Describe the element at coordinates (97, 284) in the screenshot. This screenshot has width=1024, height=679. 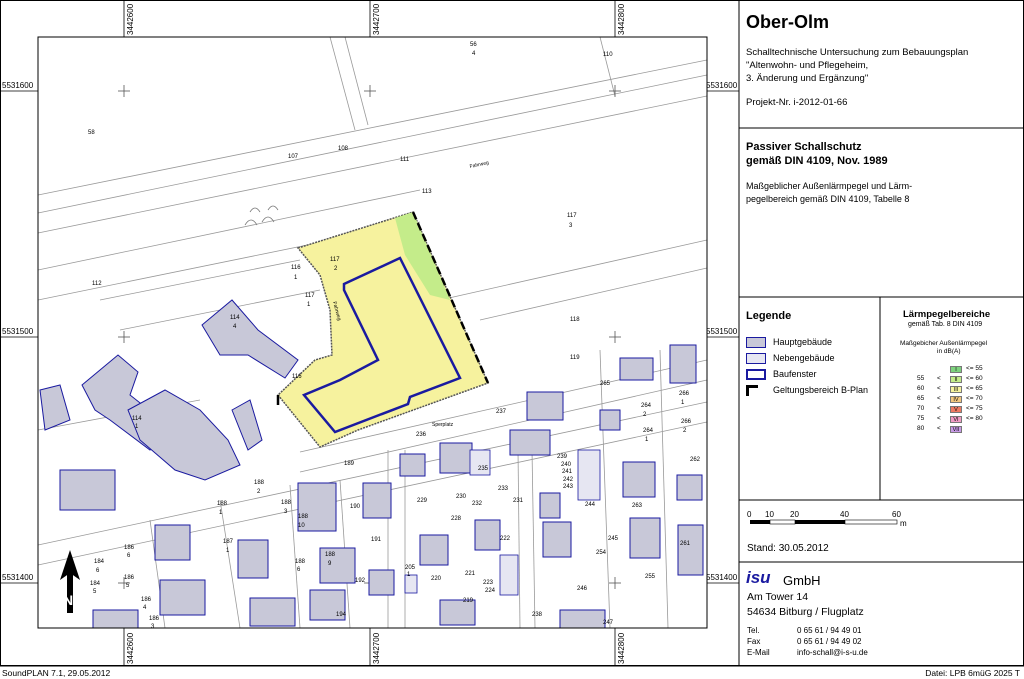
I see `svg-text: 112` at that location.